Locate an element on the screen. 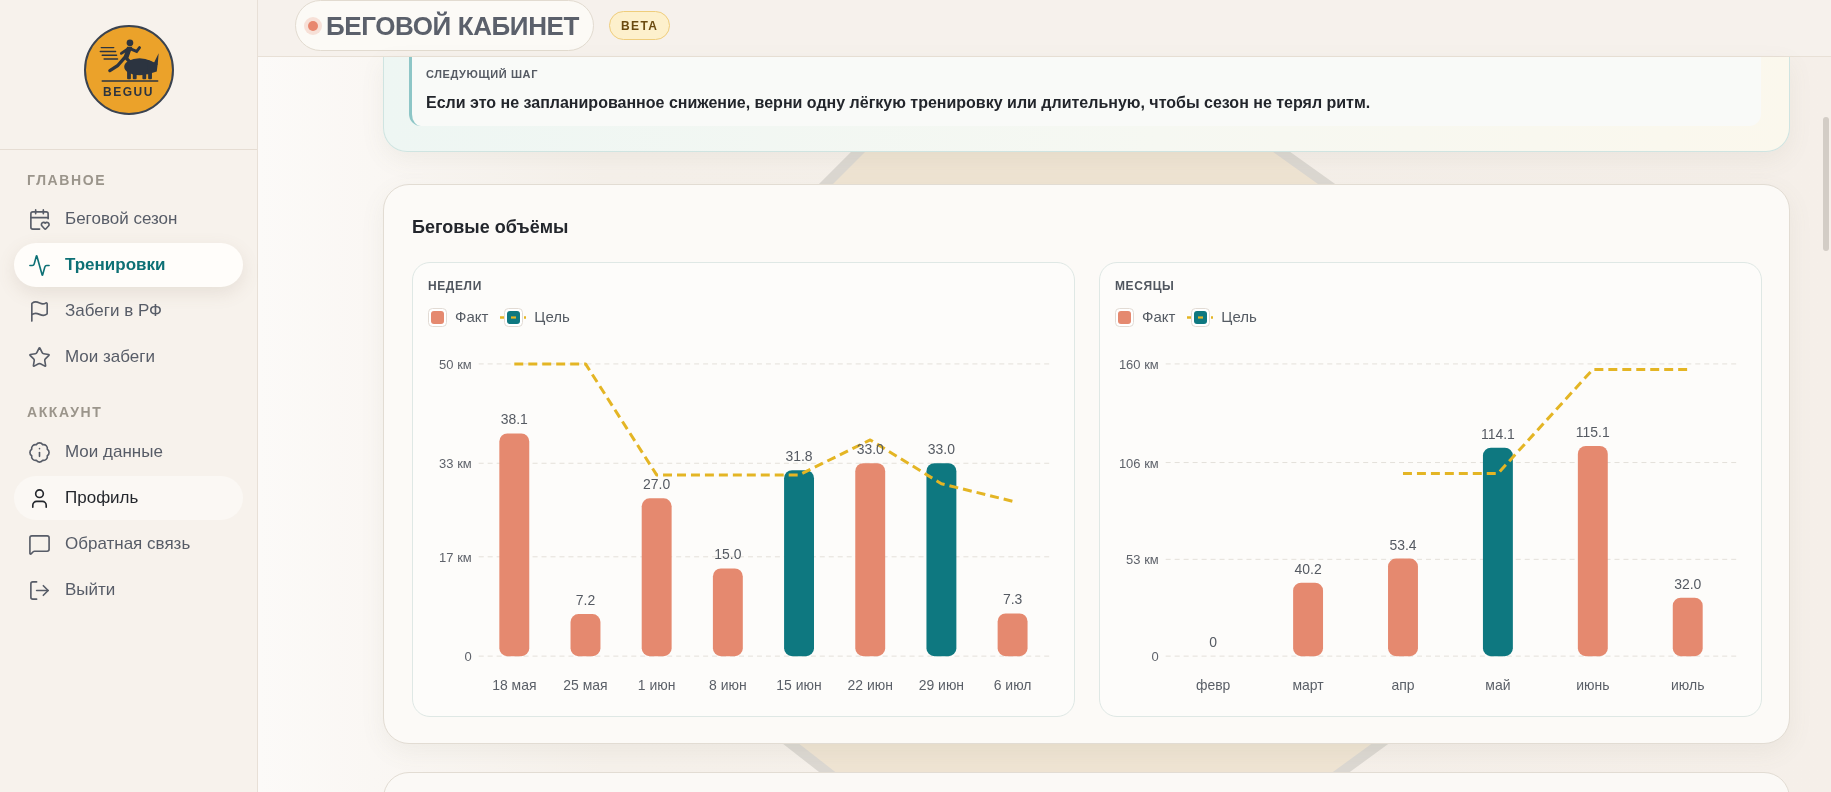 Image resolution: width=1831 pixels, height=792 pixels. nav-section-heading: ГЛАВНОЕ is located at coordinates (66, 180).